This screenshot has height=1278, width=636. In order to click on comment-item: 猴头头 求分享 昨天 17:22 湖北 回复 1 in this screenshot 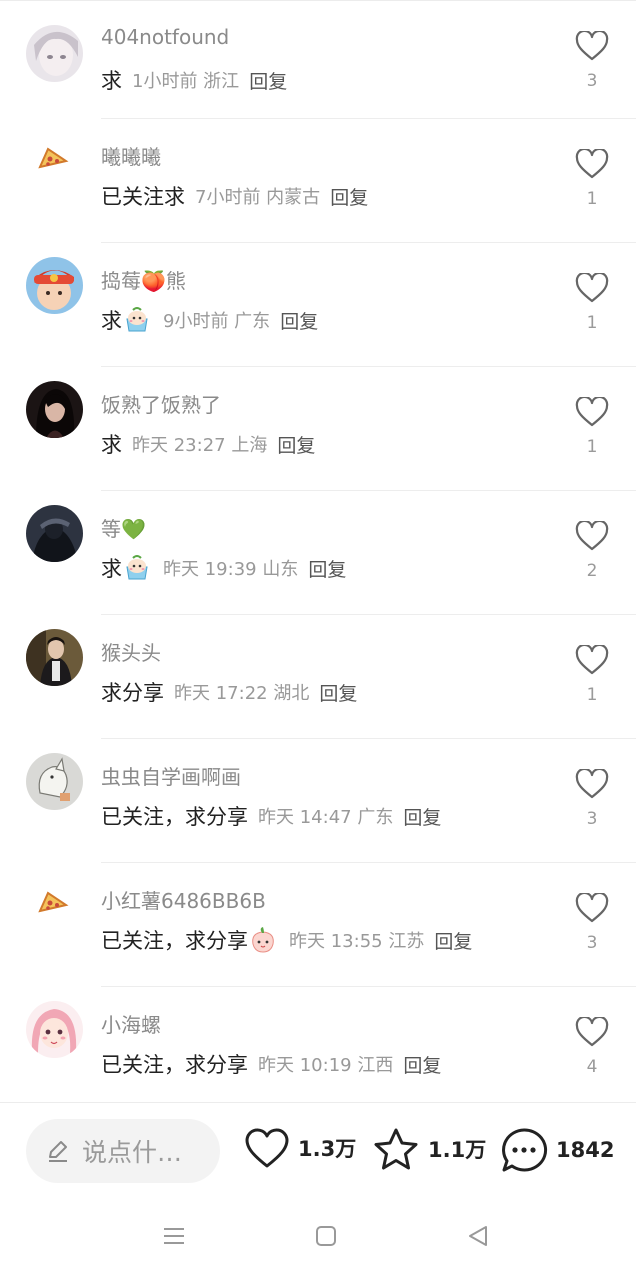, I will do `click(318, 677)`.